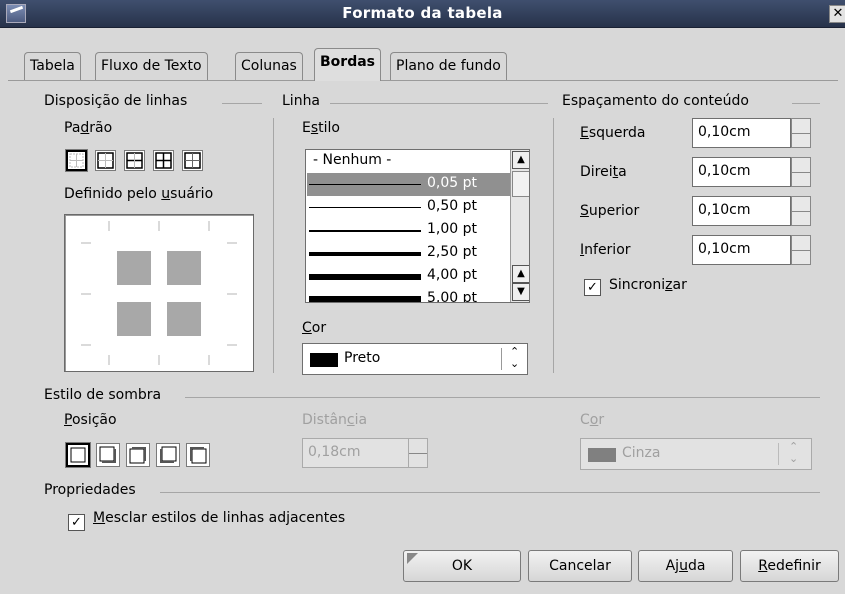 The image size is (845, 594). Describe the element at coordinates (314, 328) in the screenshot. I see `color-label: Cor` at that location.